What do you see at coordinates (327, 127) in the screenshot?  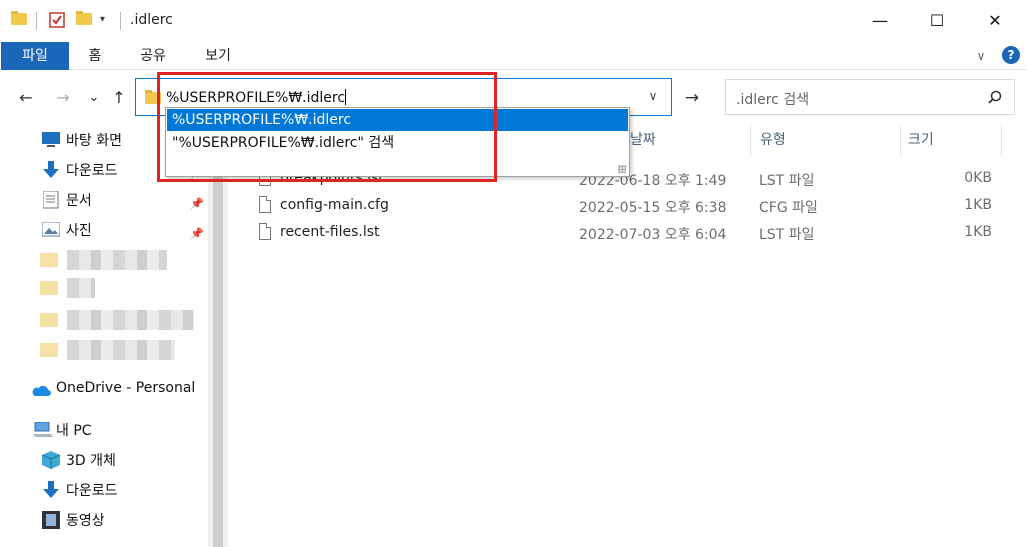 I see `highlight-box` at bounding box center [327, 127].